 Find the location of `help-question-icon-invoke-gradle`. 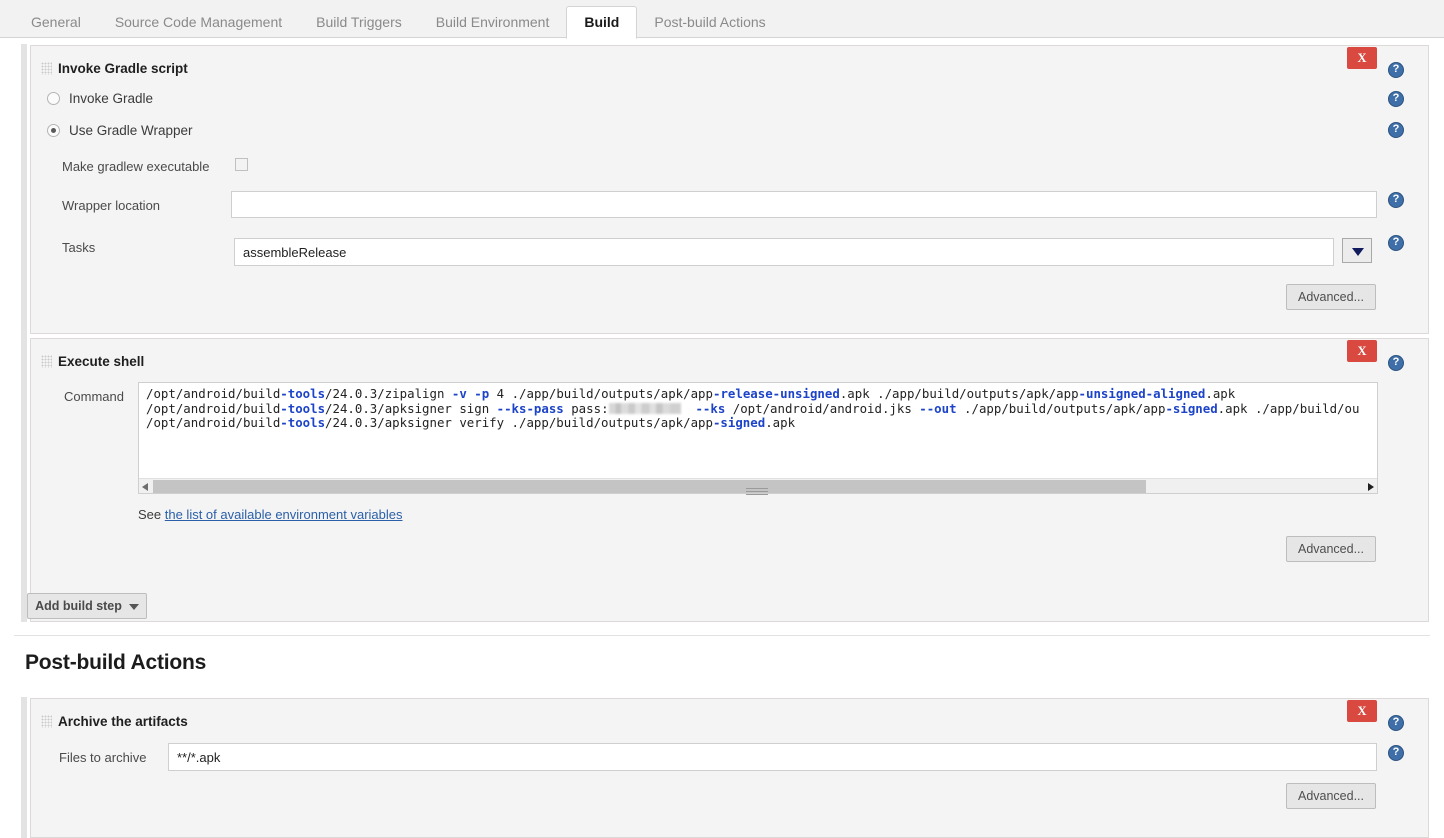

help-question-icon-invoke-gradle is located at coordinates (1396, 99).